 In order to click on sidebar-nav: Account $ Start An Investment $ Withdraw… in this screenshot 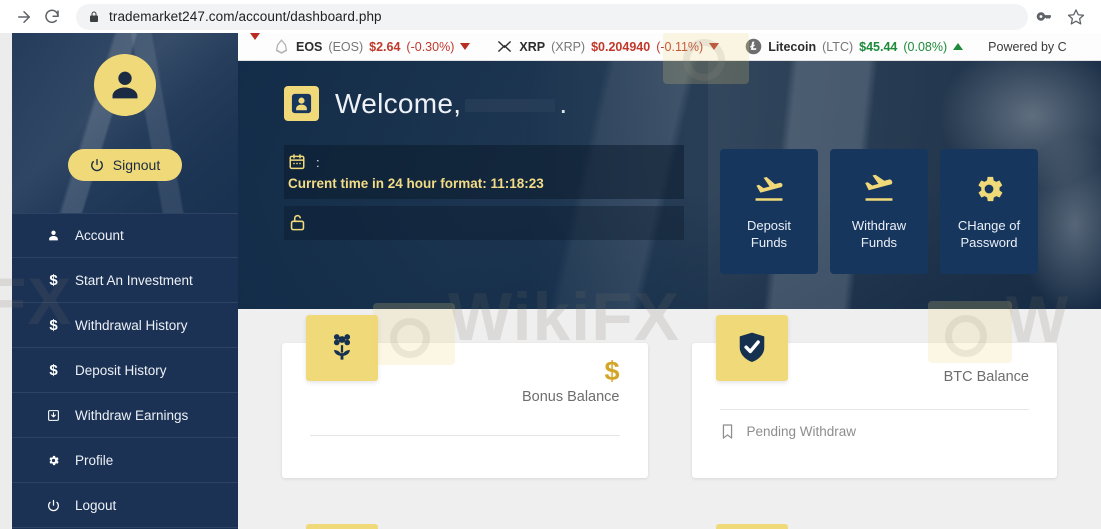, I will do `click(125, 370)`.